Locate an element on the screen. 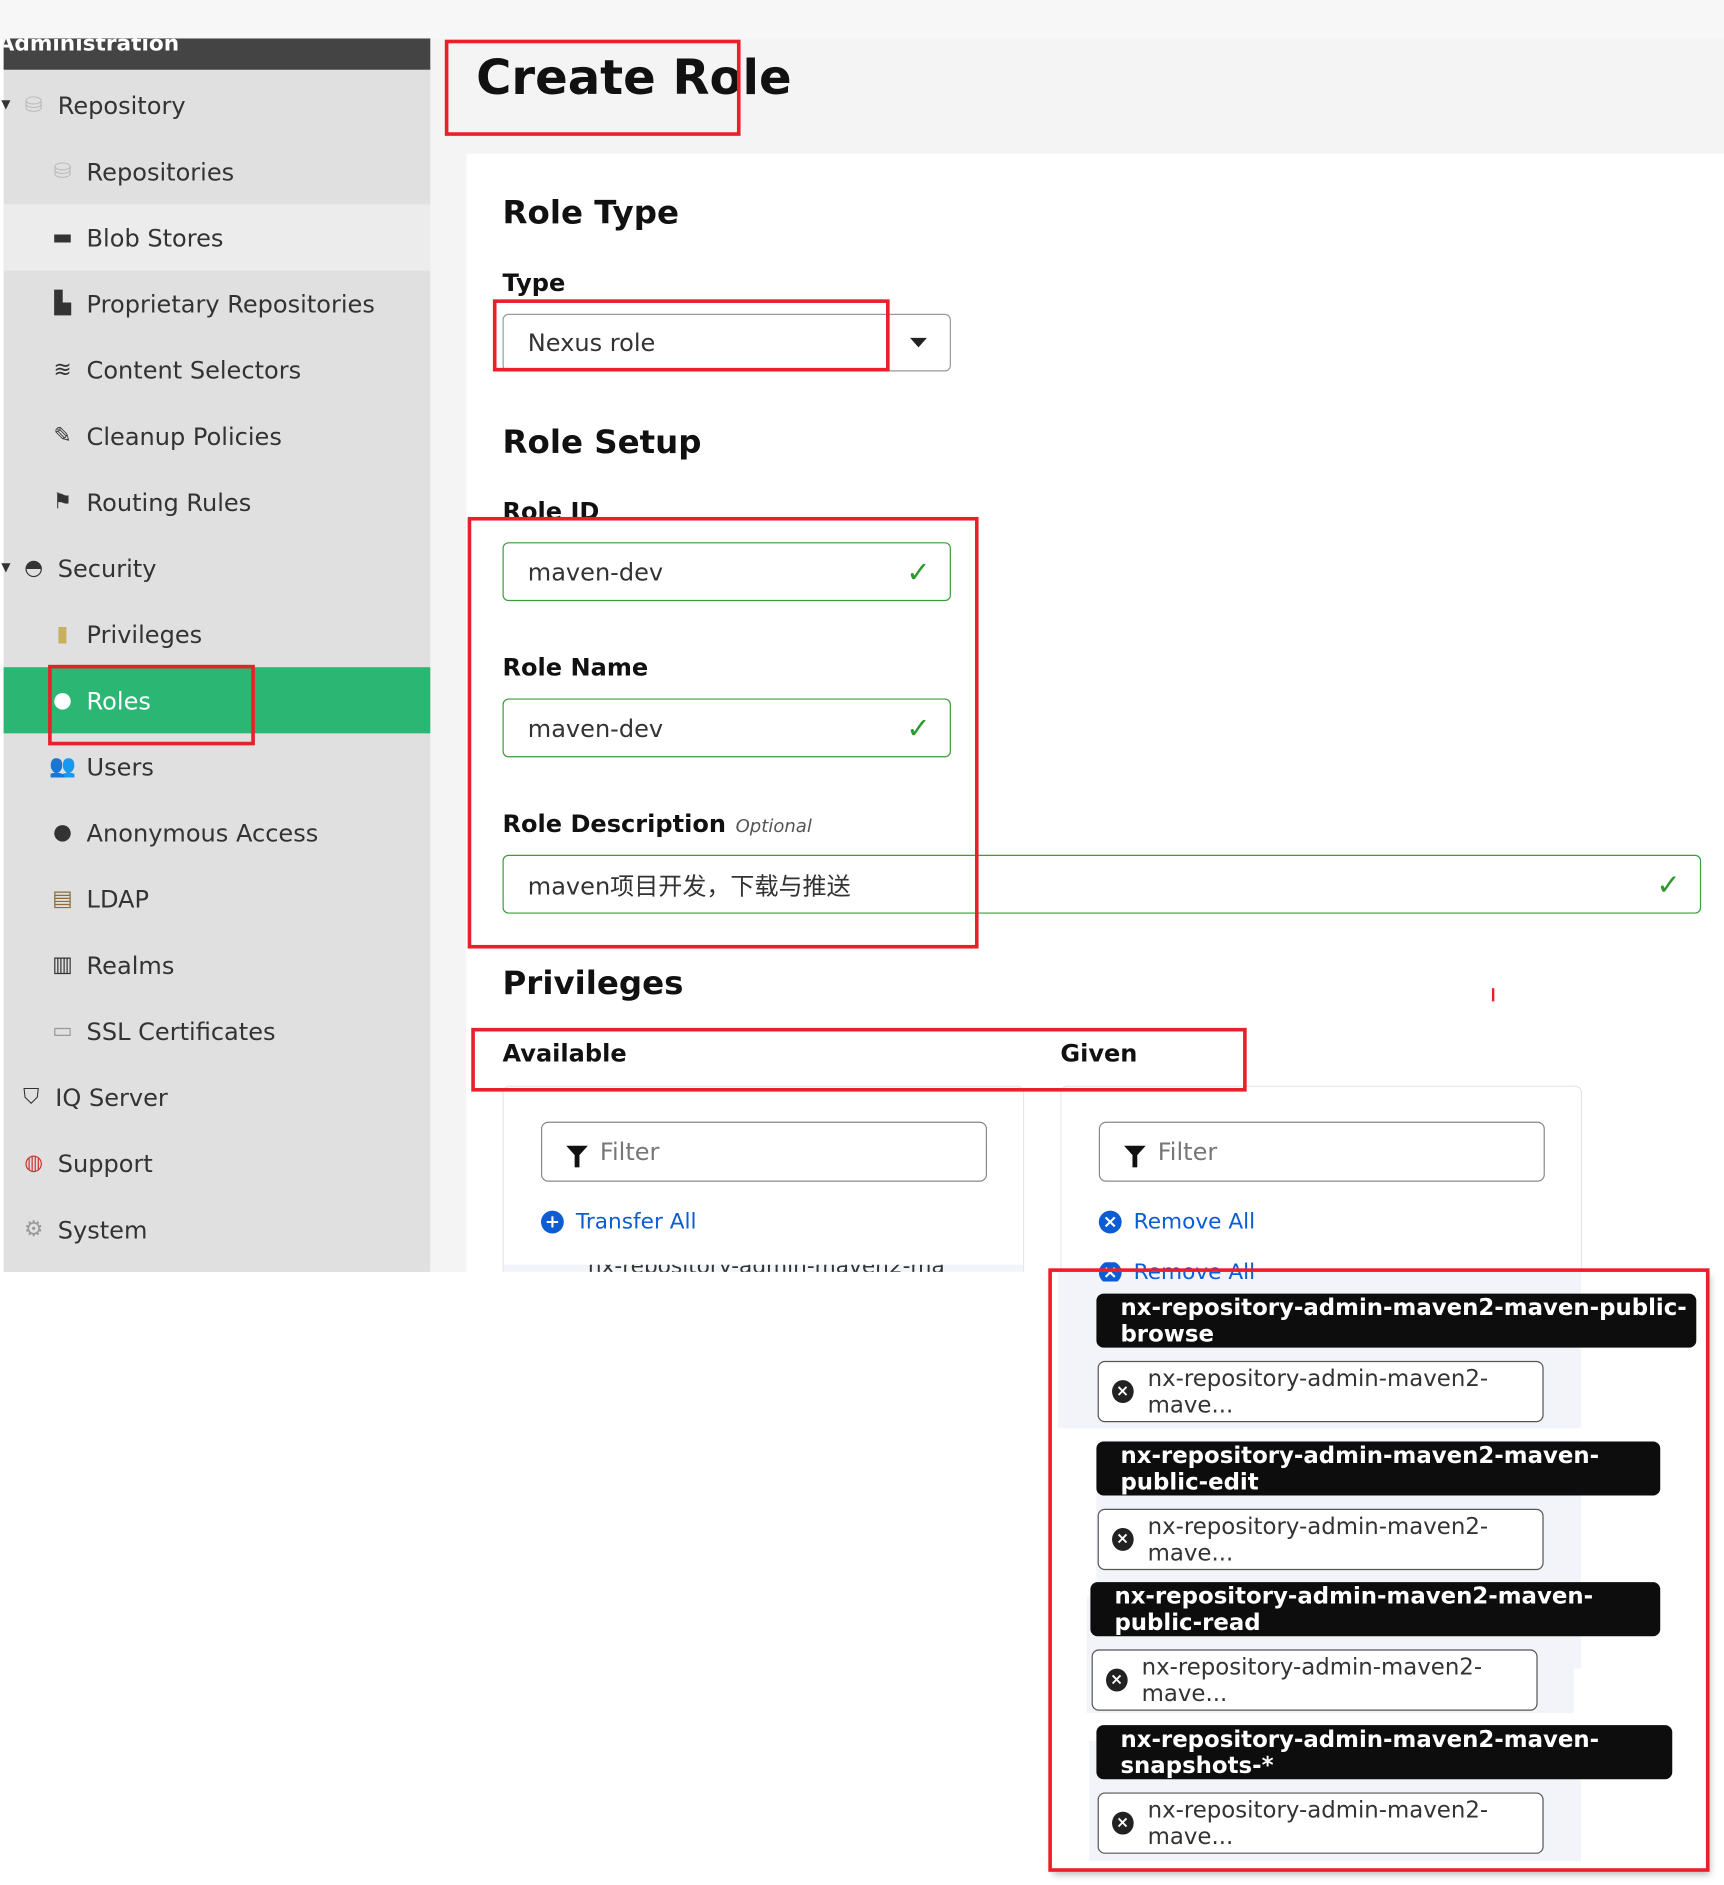 The width and height of the screenshot is (1724, 1885). type-label: Type is located at coordinates (534, 282).